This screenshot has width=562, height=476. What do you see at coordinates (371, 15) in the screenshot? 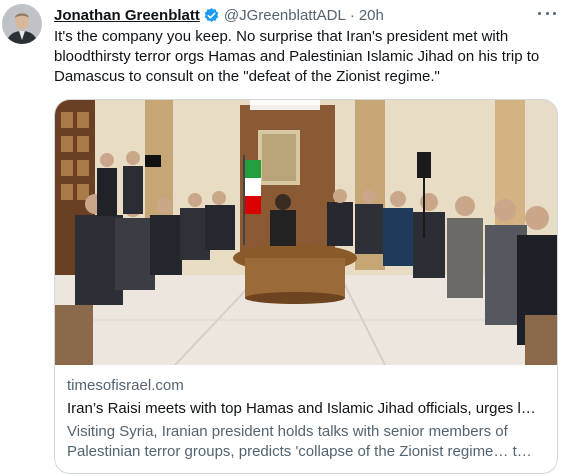
I see `tweet-timestamp: 20h` at bounding box center [371, 15].